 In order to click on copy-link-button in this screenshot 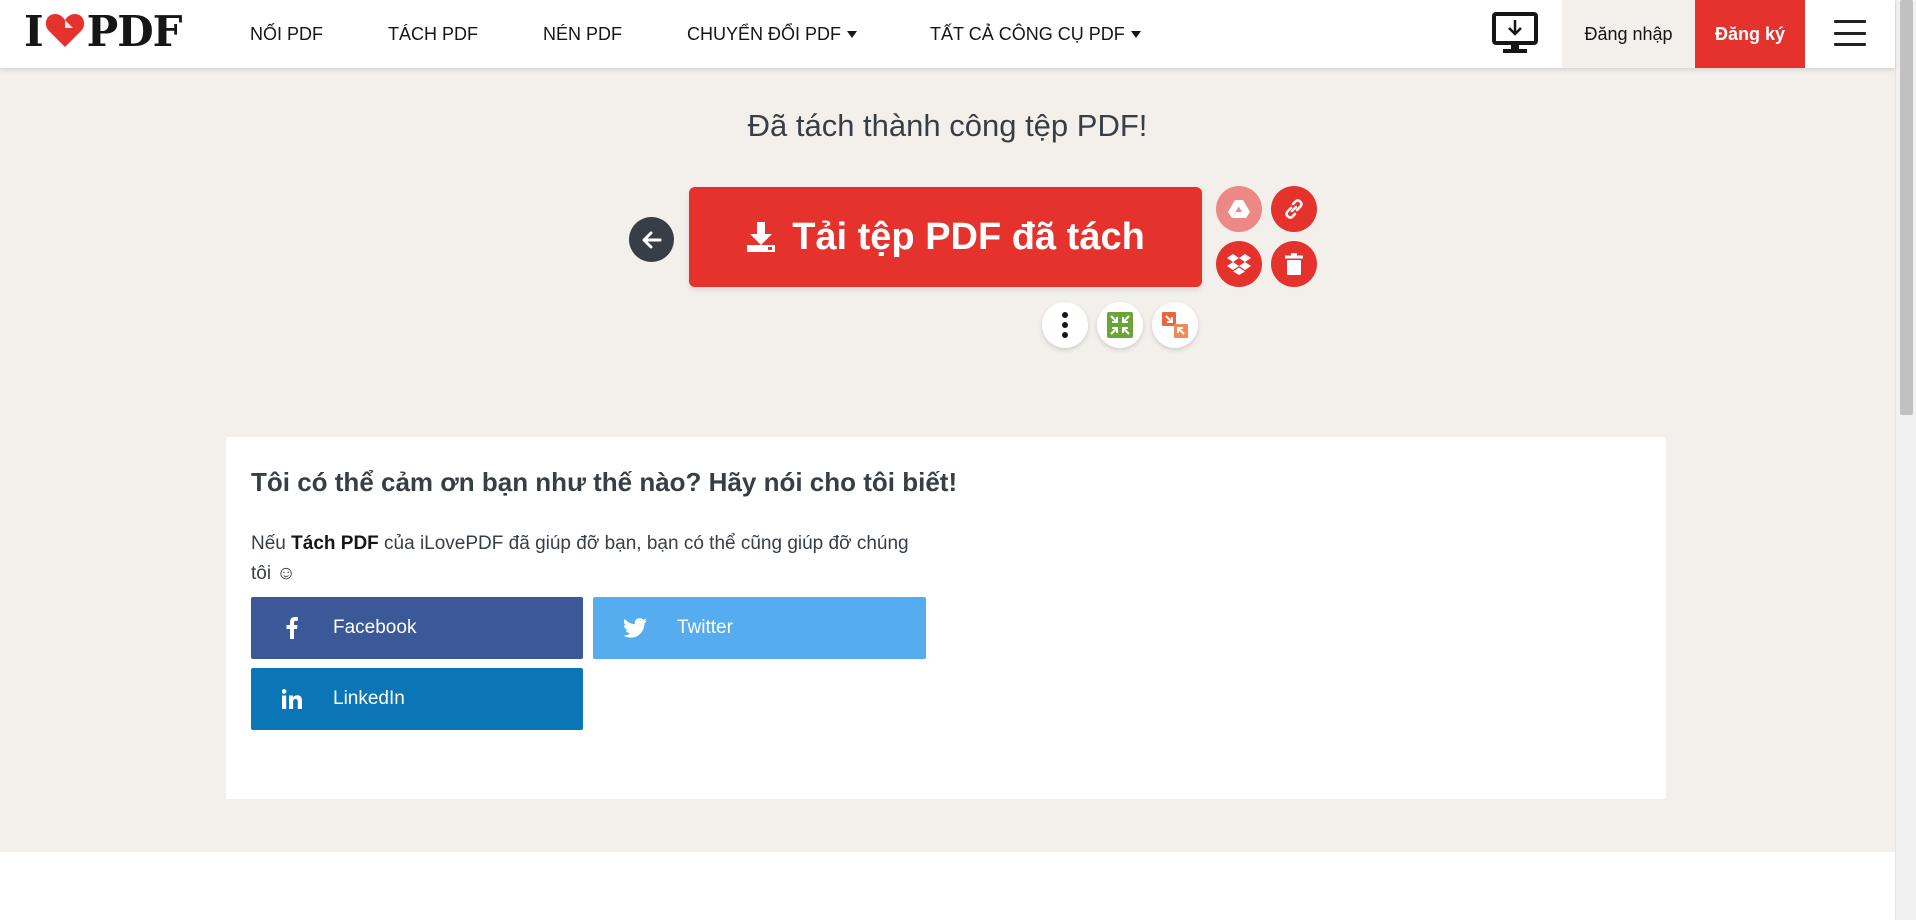, I will do `click(1294, 209)`.